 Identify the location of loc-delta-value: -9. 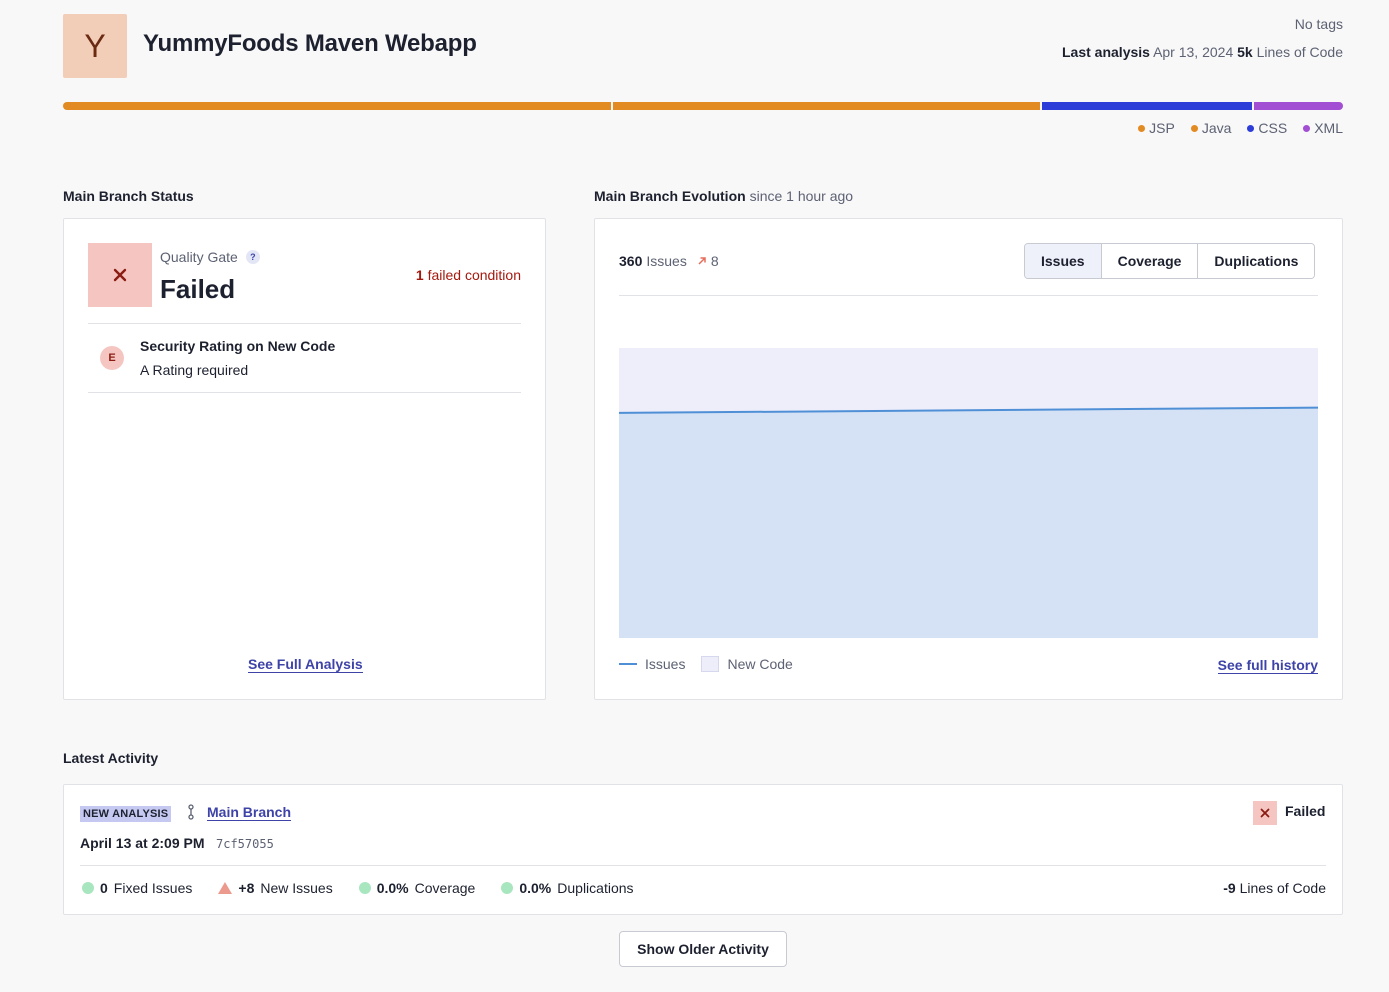
(1229, 888).